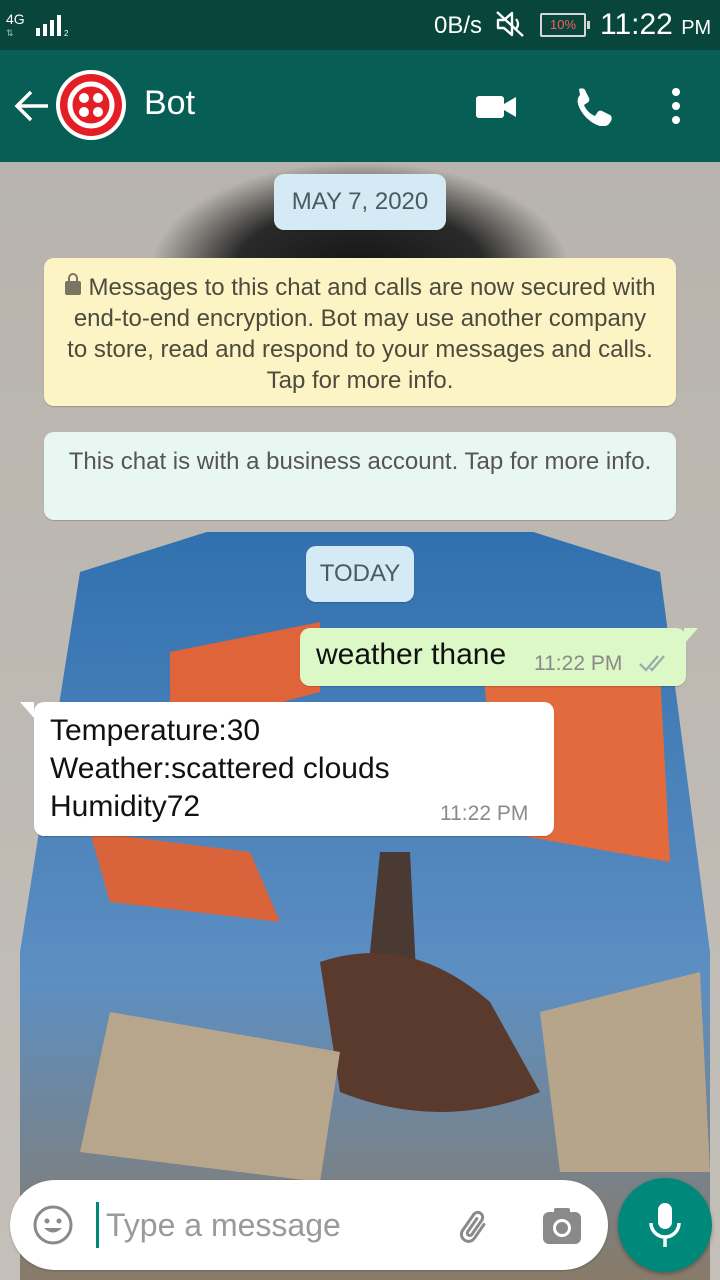 The height and width of the screenshot is (1280, 720). What do you see at coordinates (72, 284) in the screenshot?
I see `lock-icon` at bounding box center [72, 284].